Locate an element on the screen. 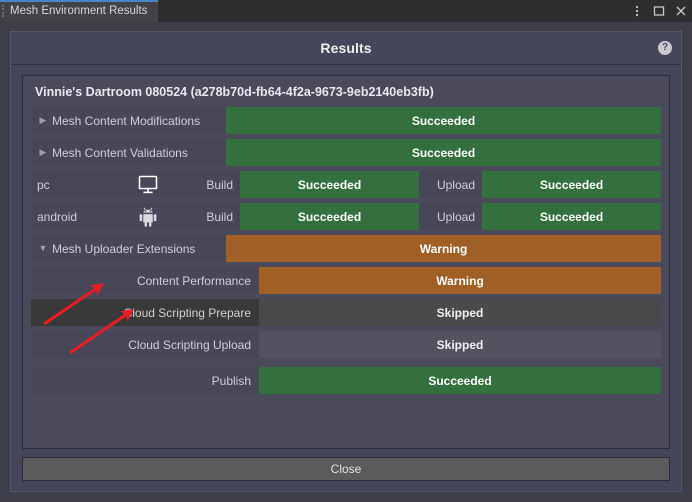 Image resolution: width=692 pixels, height=502 pixels. close-button: Close is located at coordinates (346, 469).